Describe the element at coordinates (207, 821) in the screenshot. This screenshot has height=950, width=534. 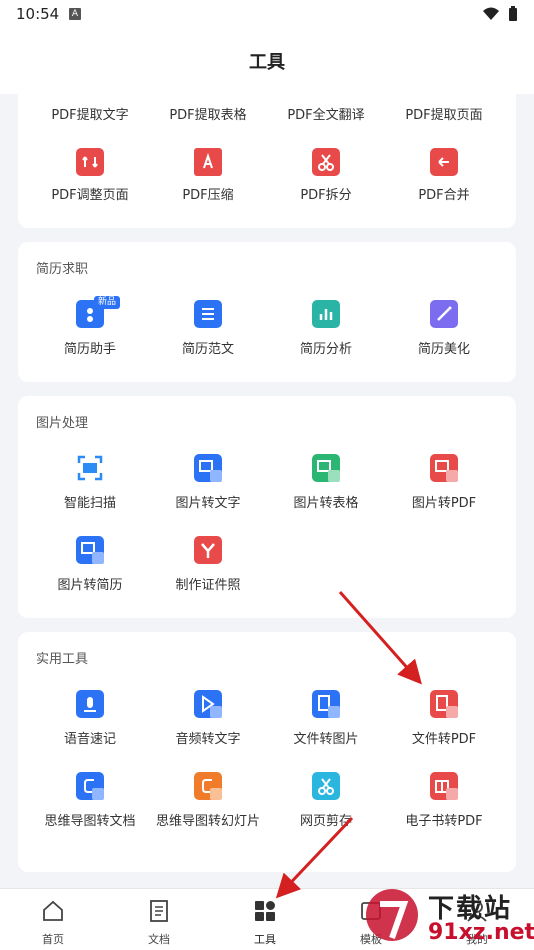
I see `tool-label: 思维导图转幻灯片` at that location.